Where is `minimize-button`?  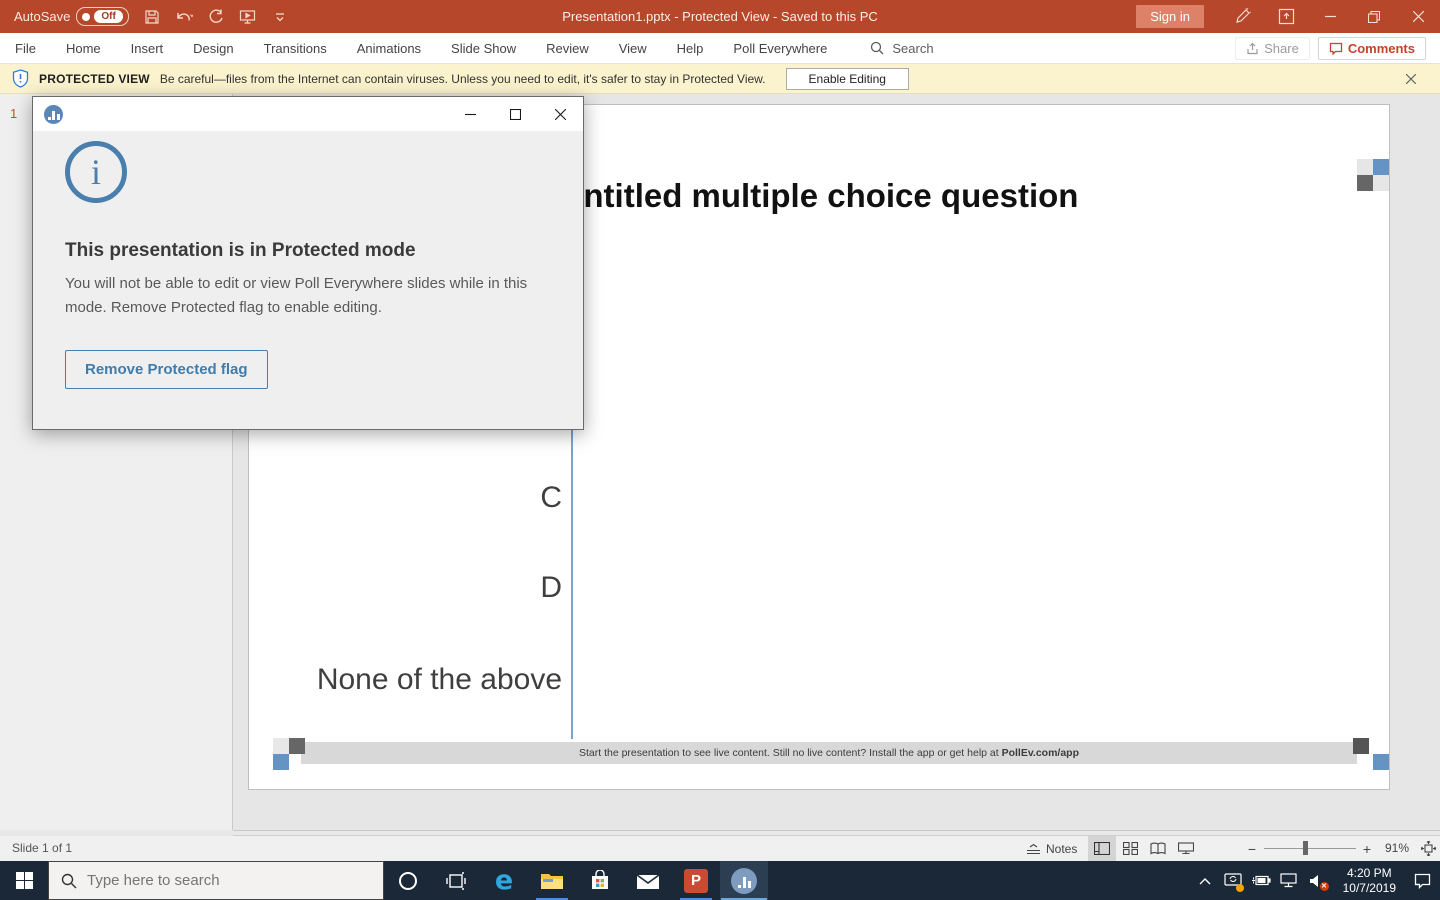 minimize-button is located at coordinates (1330, 16).